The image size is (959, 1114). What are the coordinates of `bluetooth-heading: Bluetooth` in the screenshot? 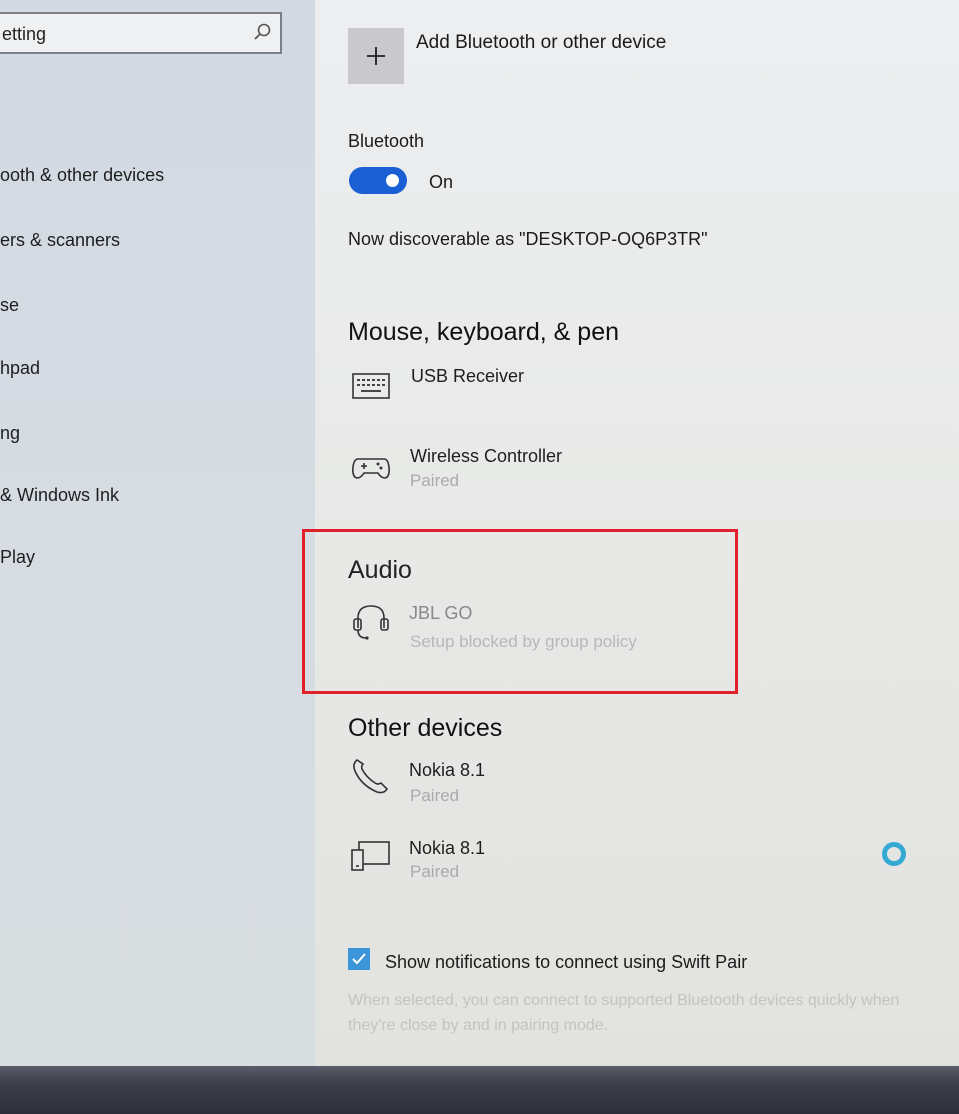 It's located at (386, 141).